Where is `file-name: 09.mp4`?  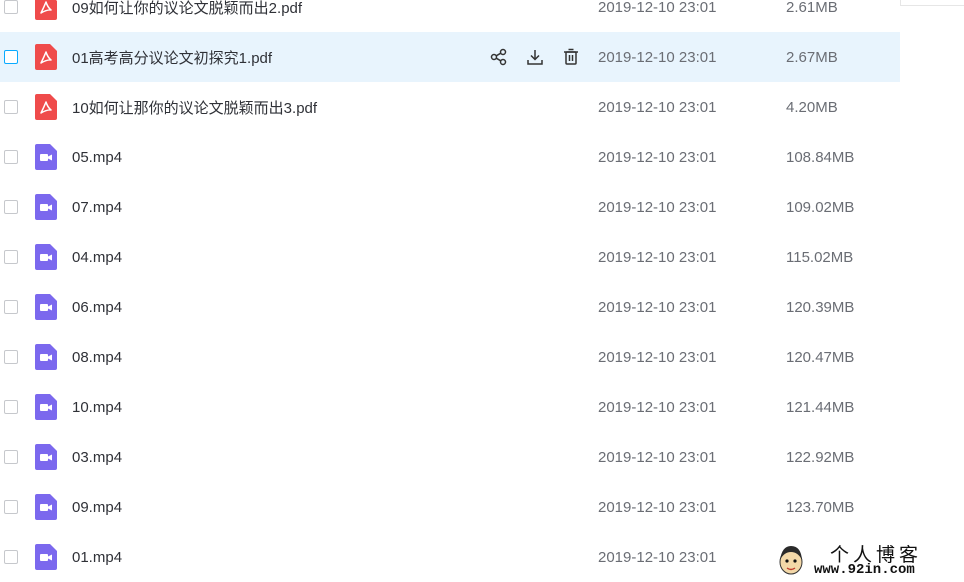 file-name: 09.mp4 is located at coordinates (97, 507).